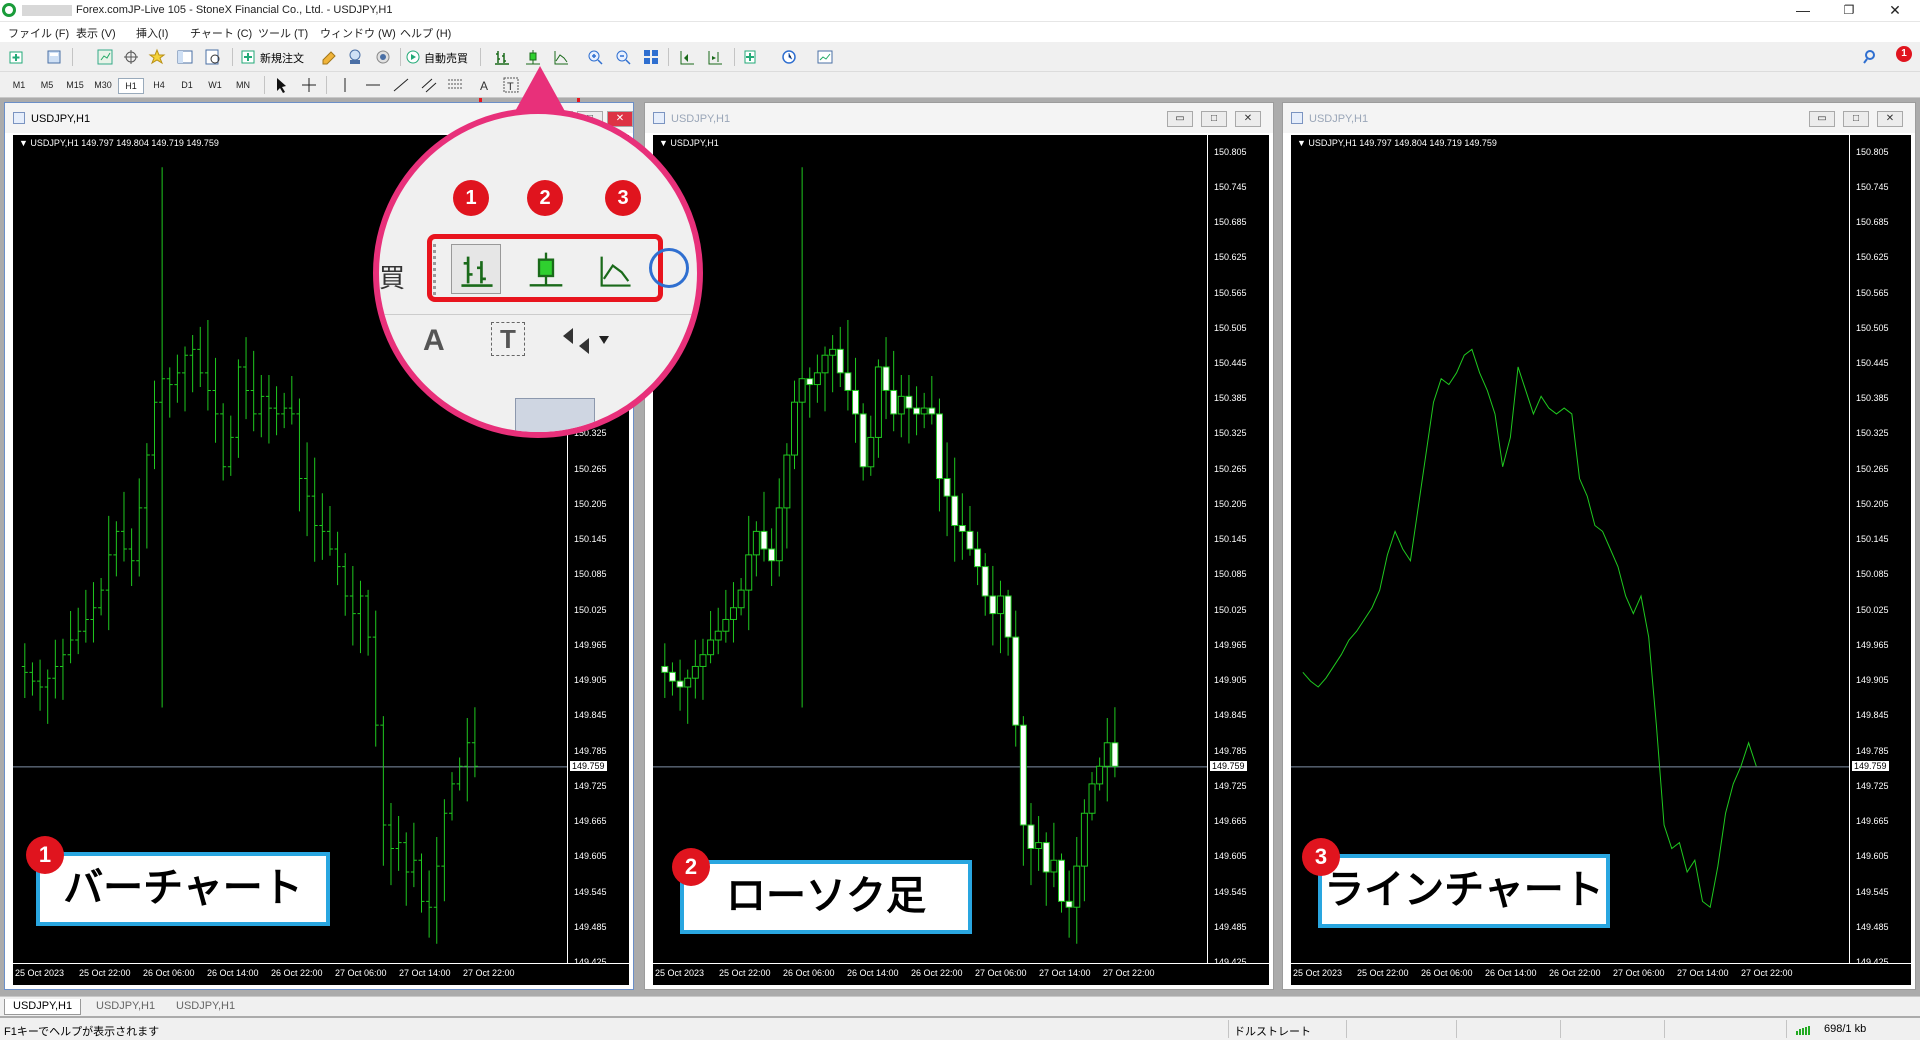 This screenshot has height=1040, width=1920. What do you see at coordinates (131, 86) in the screenshot?
I see `timeframe-h1: H1` at bounding box center [131, 86].